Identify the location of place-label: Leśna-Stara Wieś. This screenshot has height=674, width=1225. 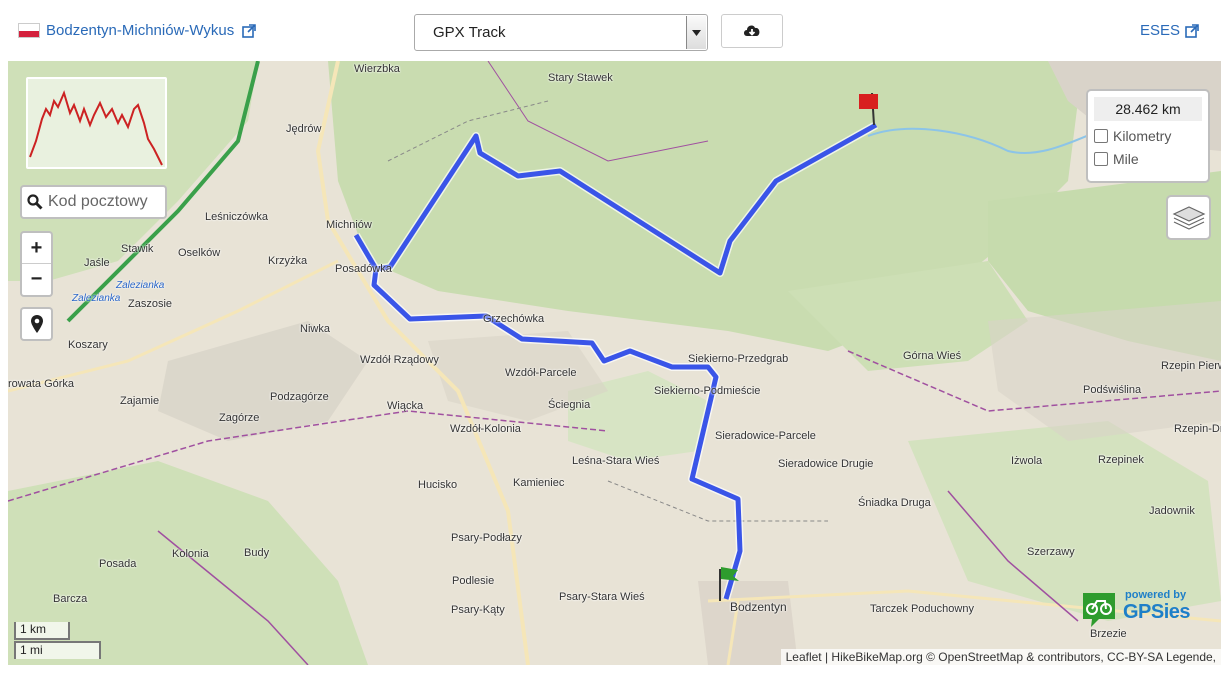
(616, 461).